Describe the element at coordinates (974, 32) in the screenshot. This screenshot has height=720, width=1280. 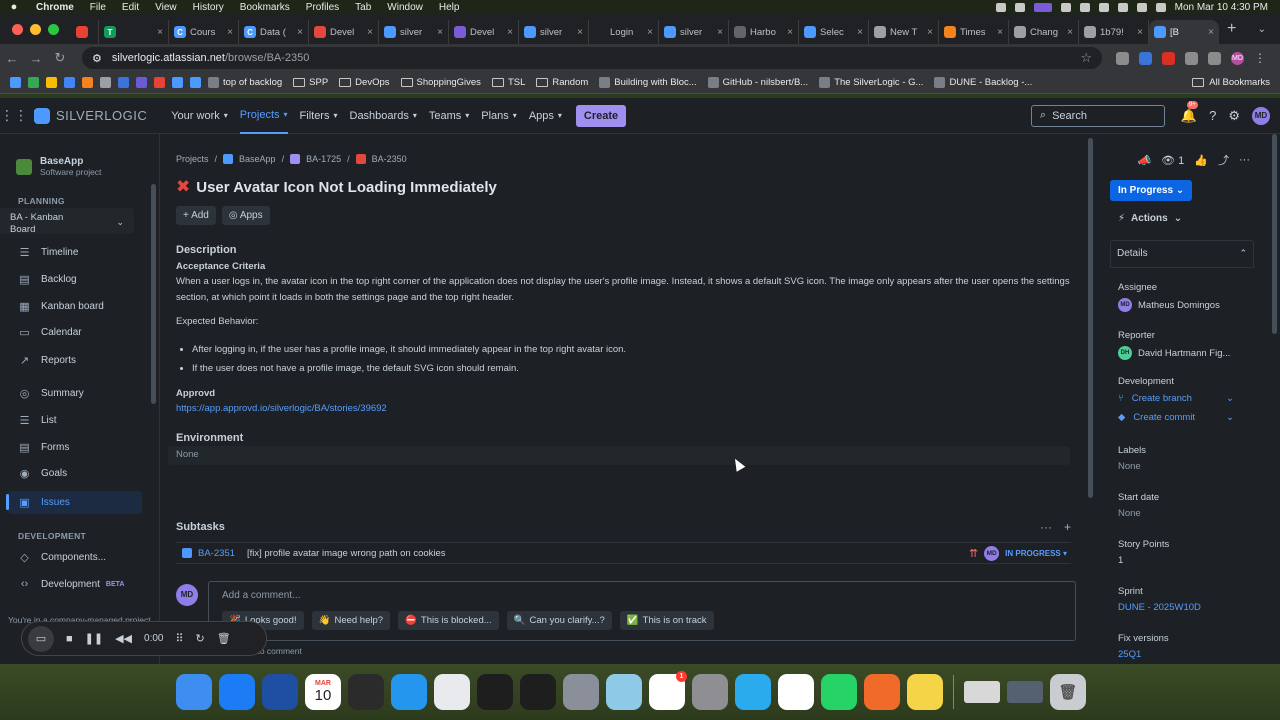
I see `browser-tab: Times ×` at that location.